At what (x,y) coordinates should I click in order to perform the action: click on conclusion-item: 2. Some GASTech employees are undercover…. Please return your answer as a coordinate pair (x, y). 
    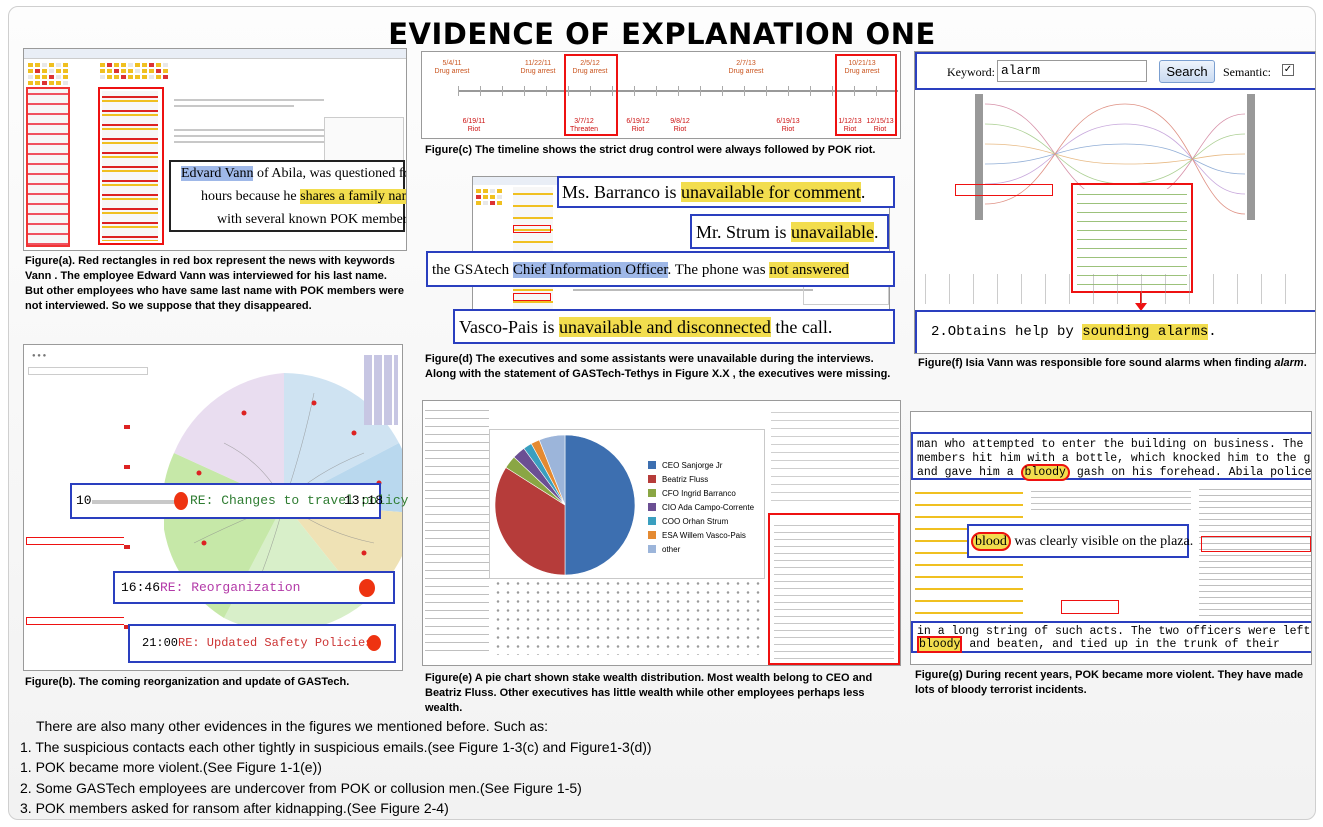
    Looking at the image, I should click on (301, 787).